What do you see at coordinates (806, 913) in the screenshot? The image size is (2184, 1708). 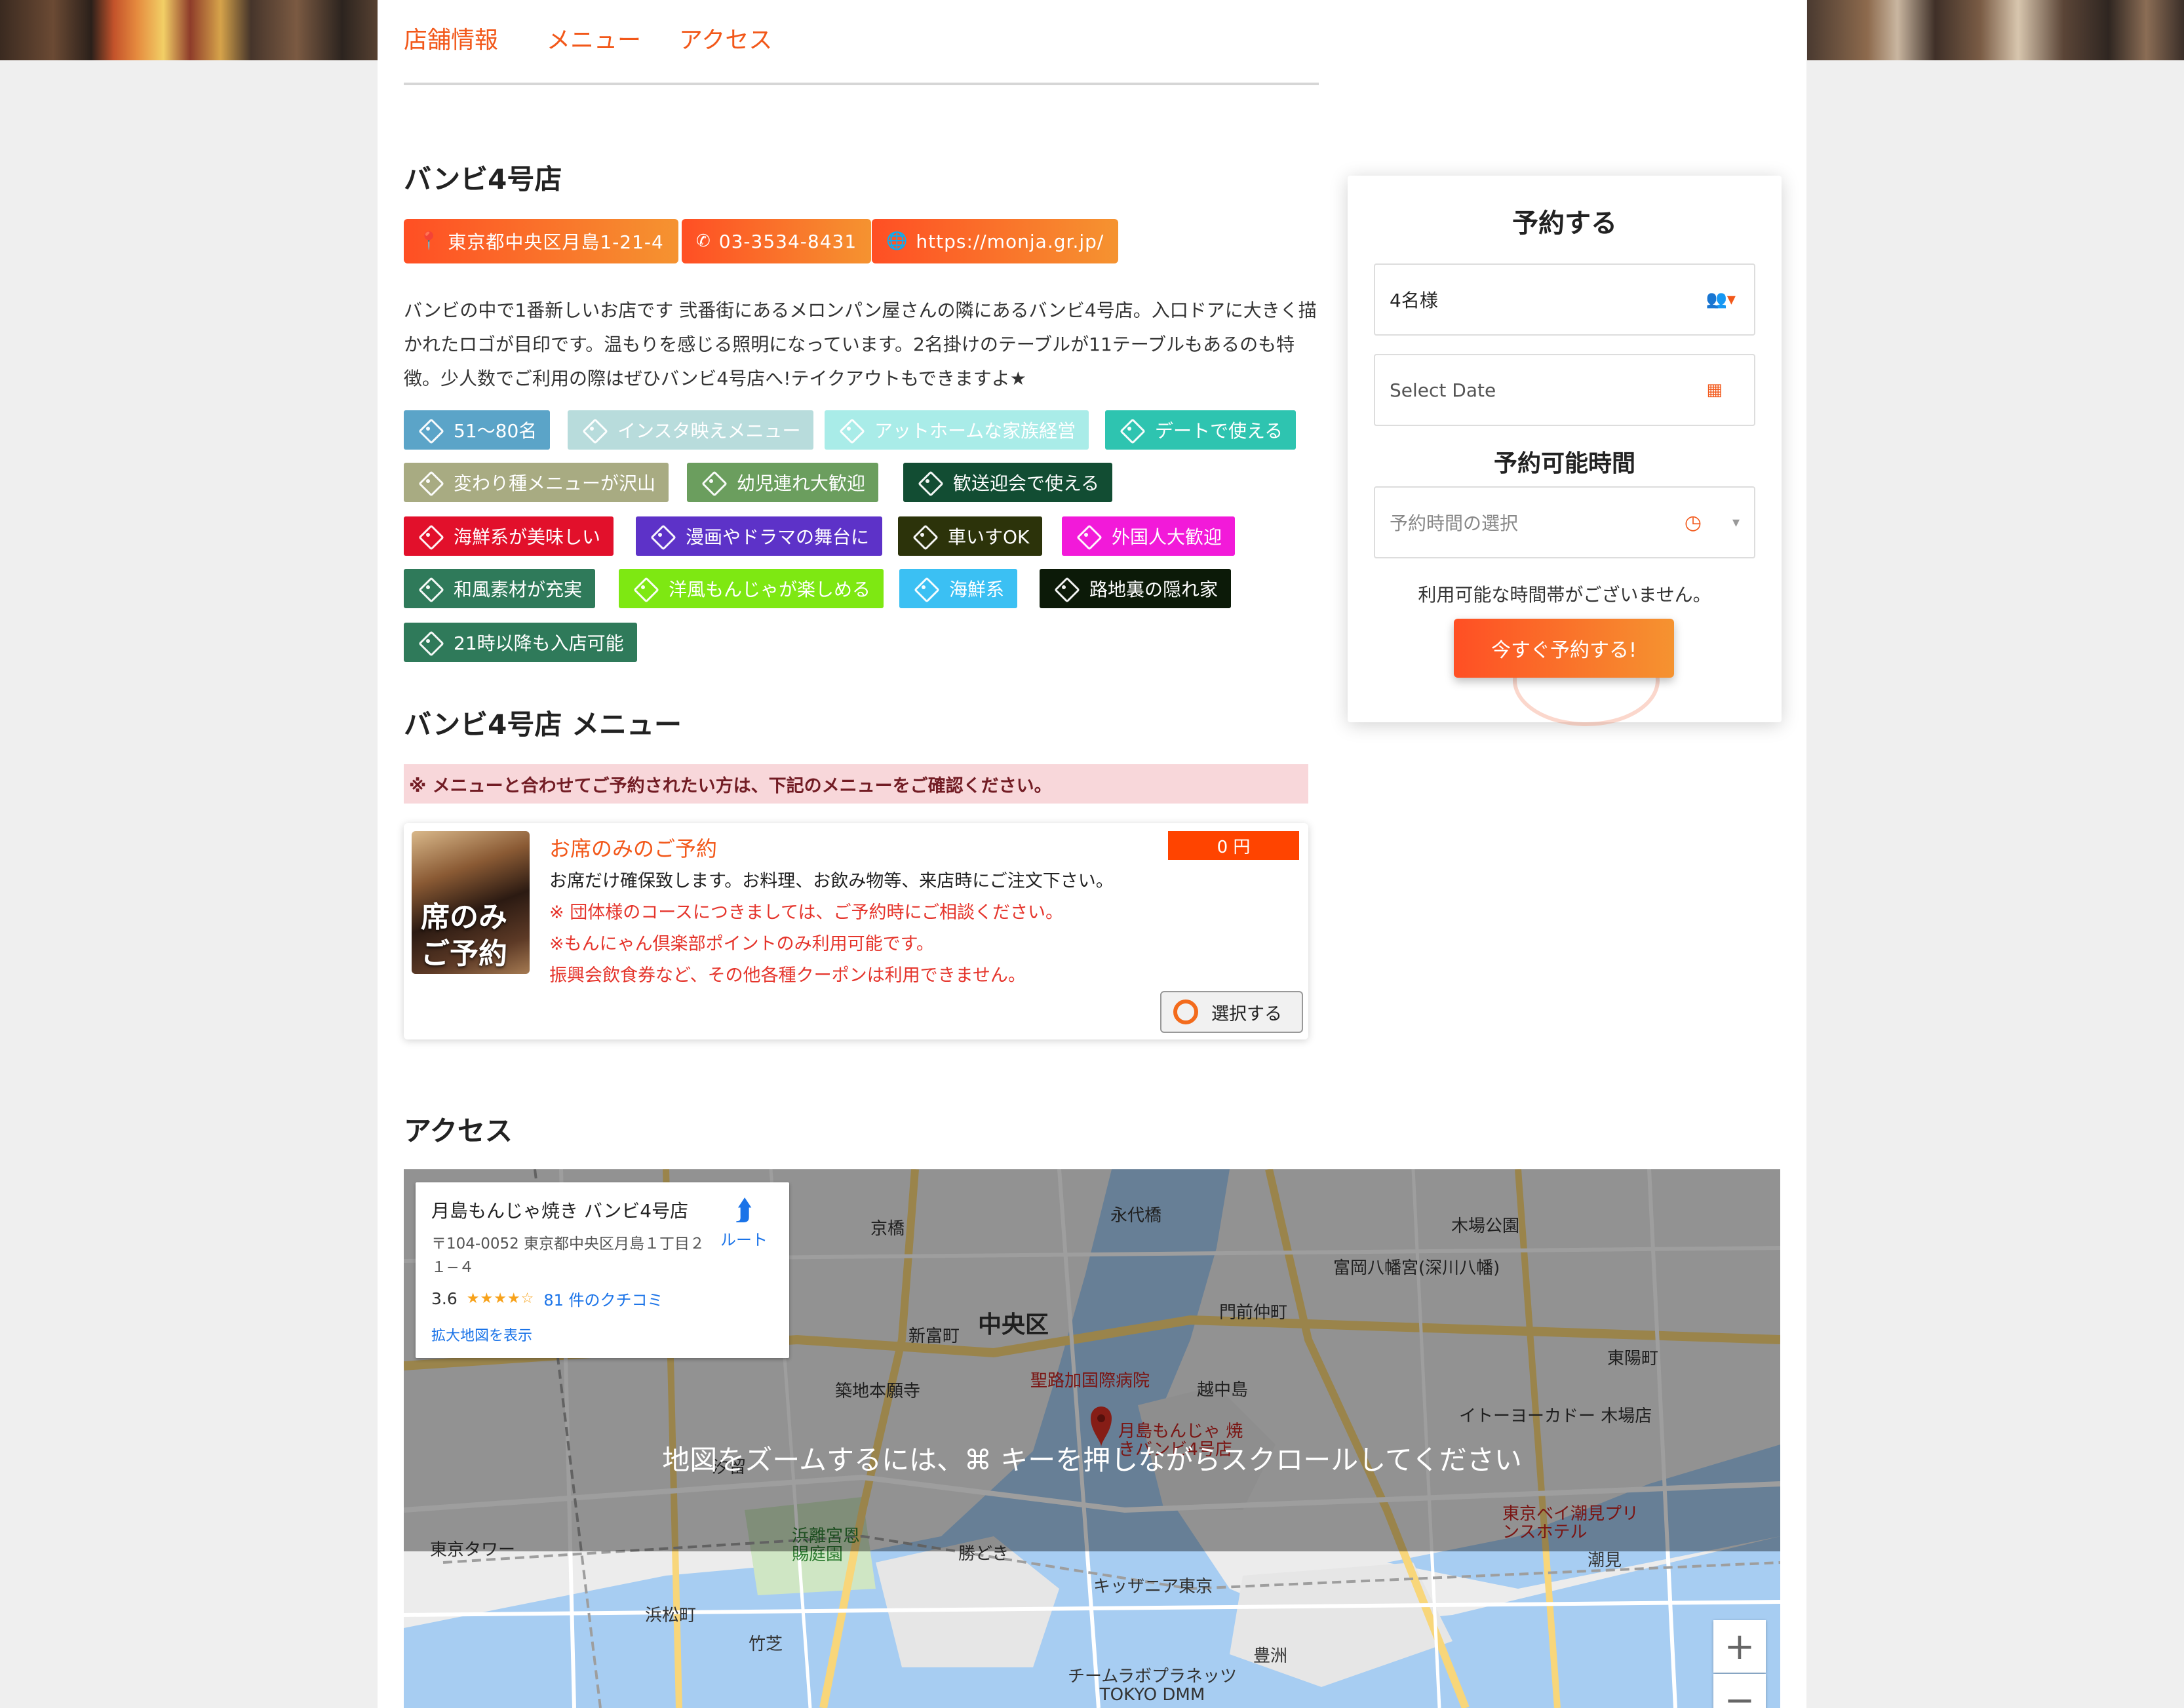 I see `menu-item-note: ※ 団体様のコースにつきましては、ご予約時にご相談ください。` at bounding box center [806, 913].